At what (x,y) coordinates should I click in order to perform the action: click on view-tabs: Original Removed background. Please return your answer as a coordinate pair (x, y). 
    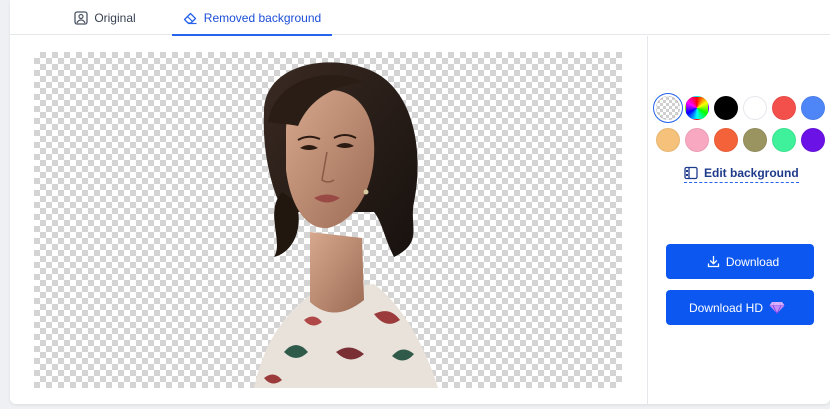
    Looking at the image, I should click on (420, 18).